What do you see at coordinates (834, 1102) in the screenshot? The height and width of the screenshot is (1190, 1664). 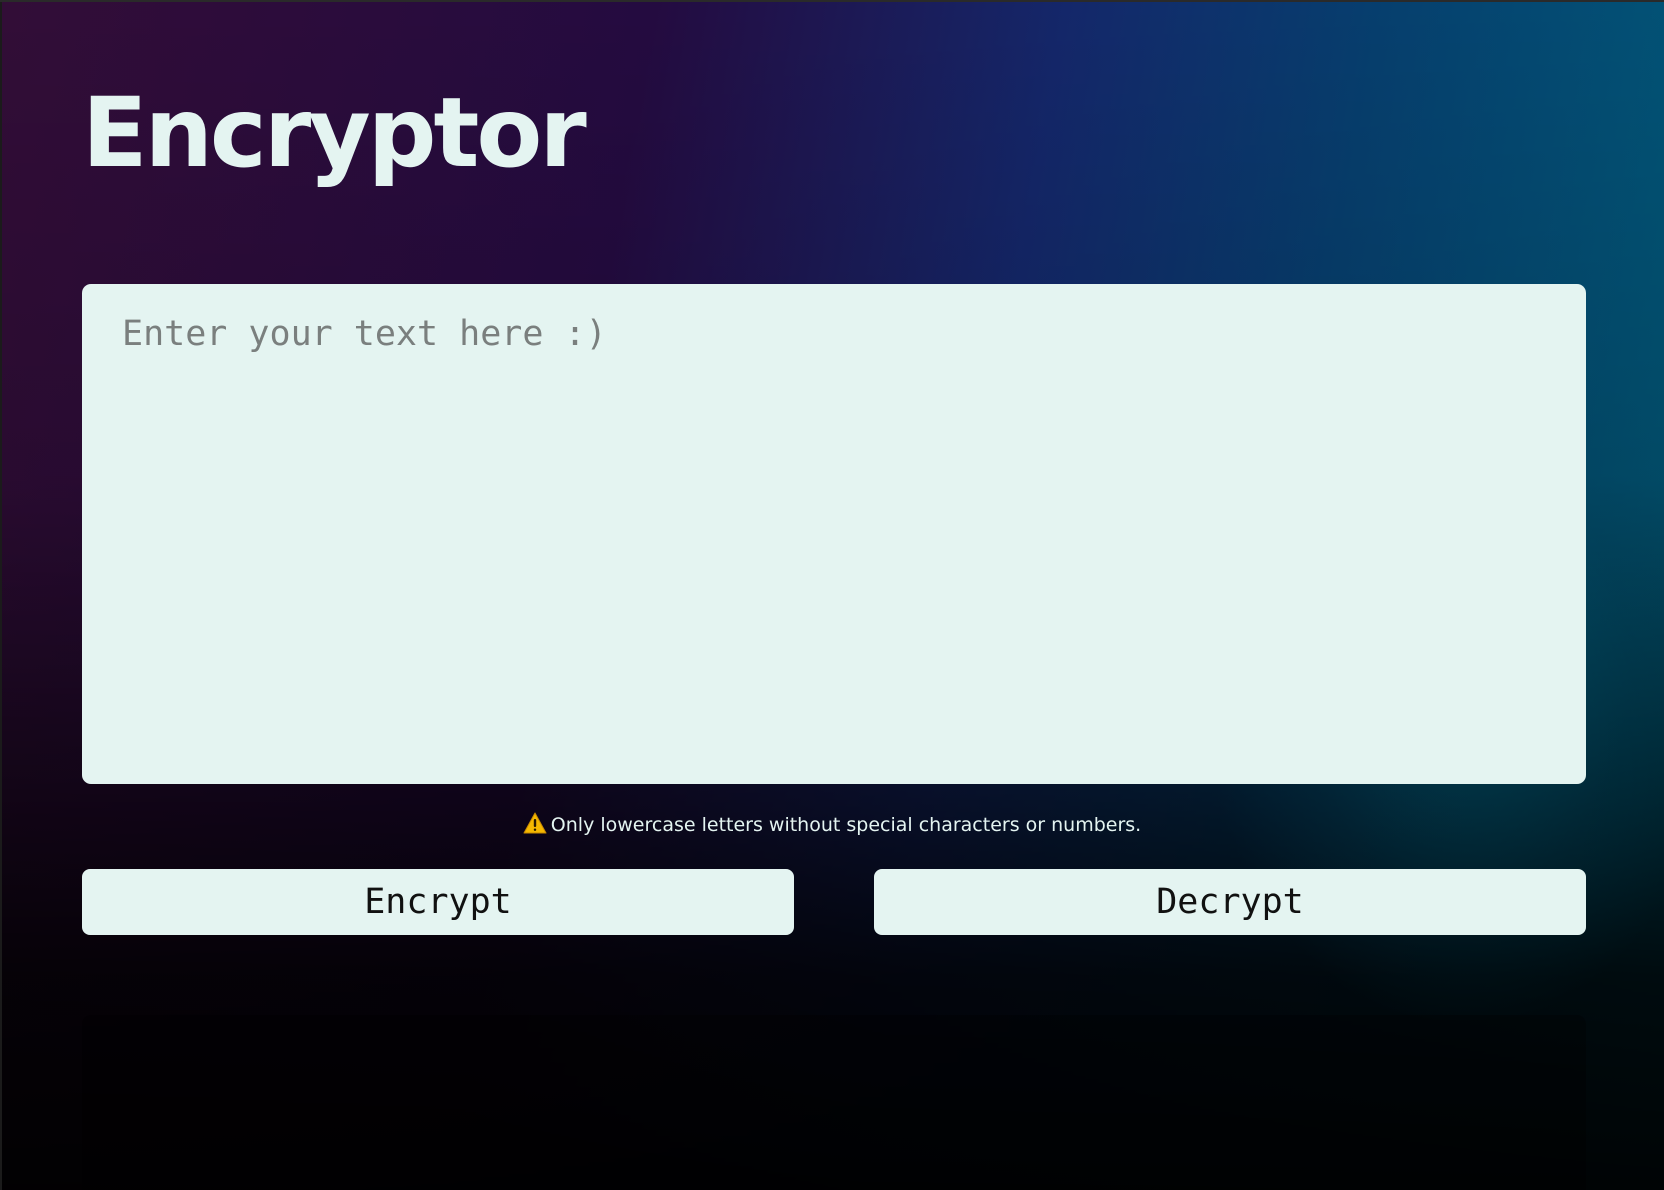 I see `output-panel` at bounding box center [834, 1102].